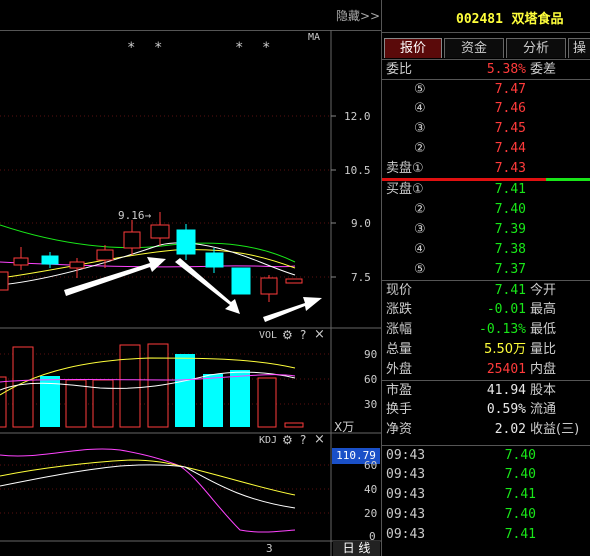 The height and width of the screenshot is (556, 590). I want to click on ask-level-label: 卖盘①, so click(405, 168).